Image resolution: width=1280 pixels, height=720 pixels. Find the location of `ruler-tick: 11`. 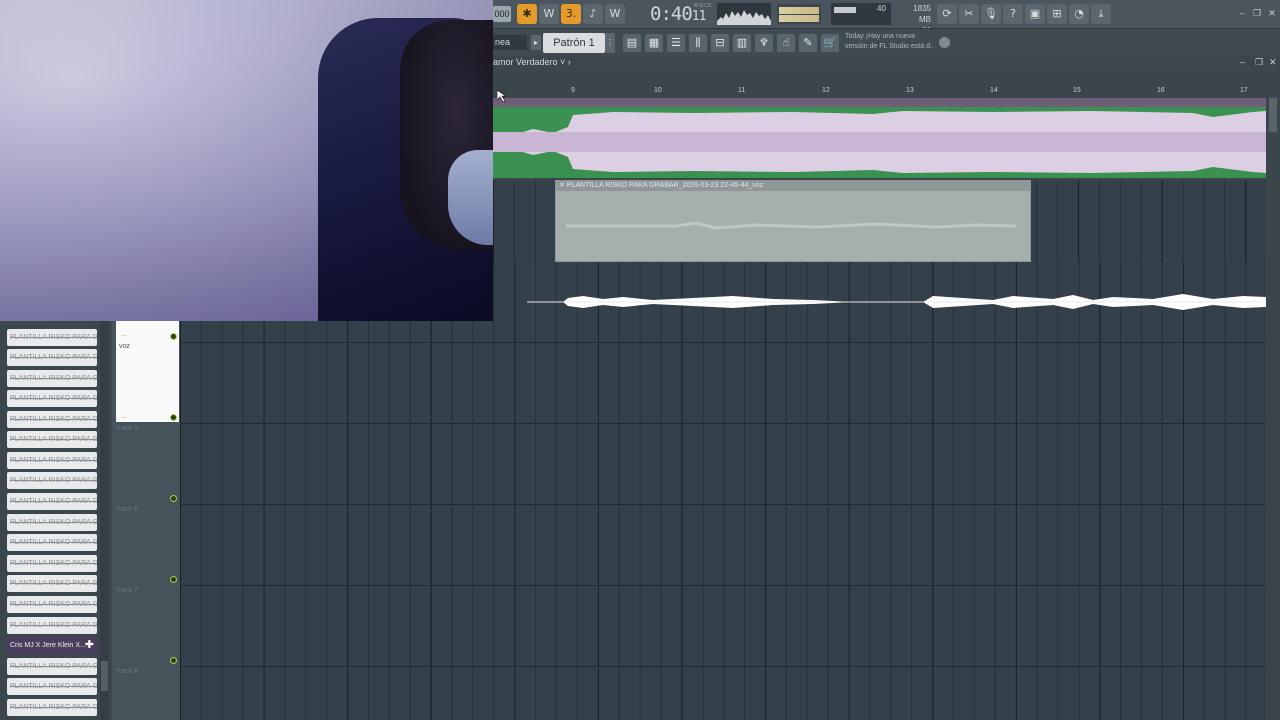

ruler-tick: 11 is located at coordinates (742, 90).